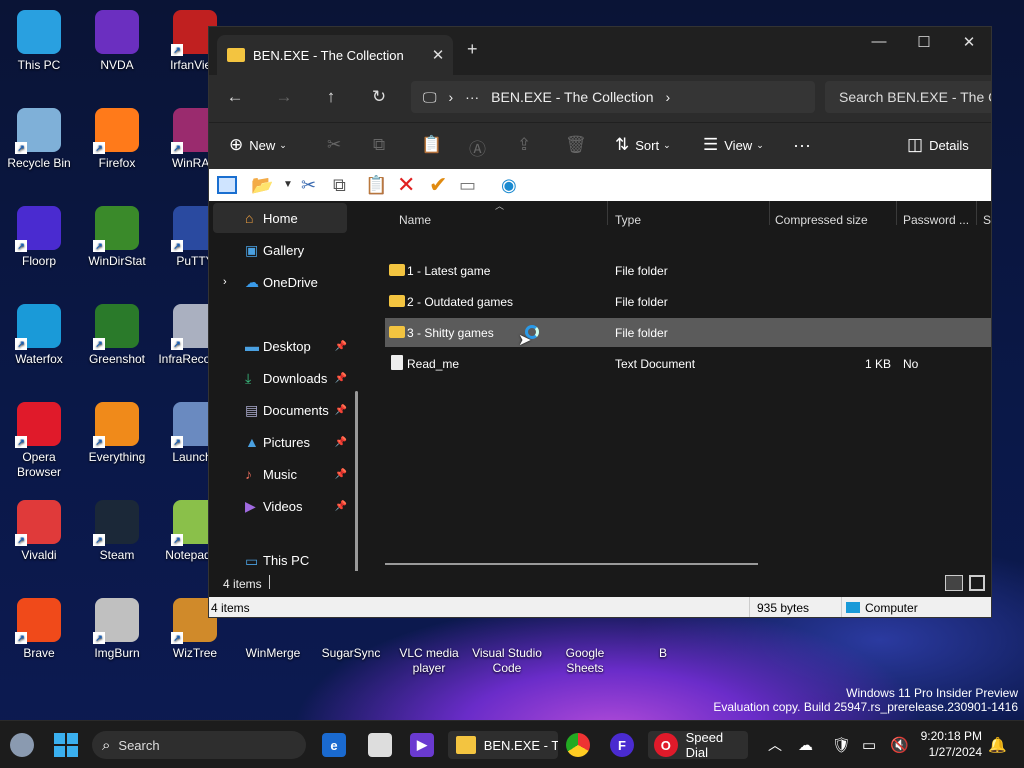  What do you see at coordinates (379, 97) in the screenshot?
I see `refresh-button: ↻` at bounding box center [379, 97].